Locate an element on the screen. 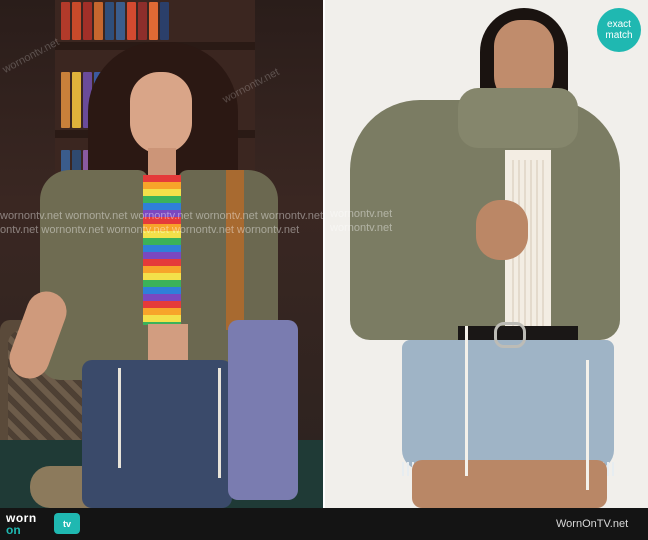 The height and width of the screenshot is (540, 648). rainbow-striped-top is located at coordinates (162, 250).